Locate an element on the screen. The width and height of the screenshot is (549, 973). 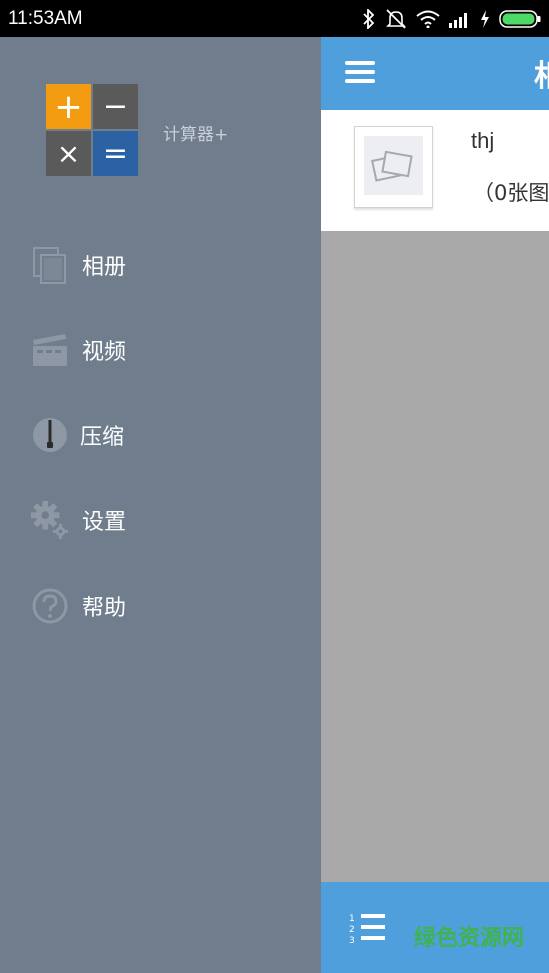
battery-icon is located at coordinates (520, 18).